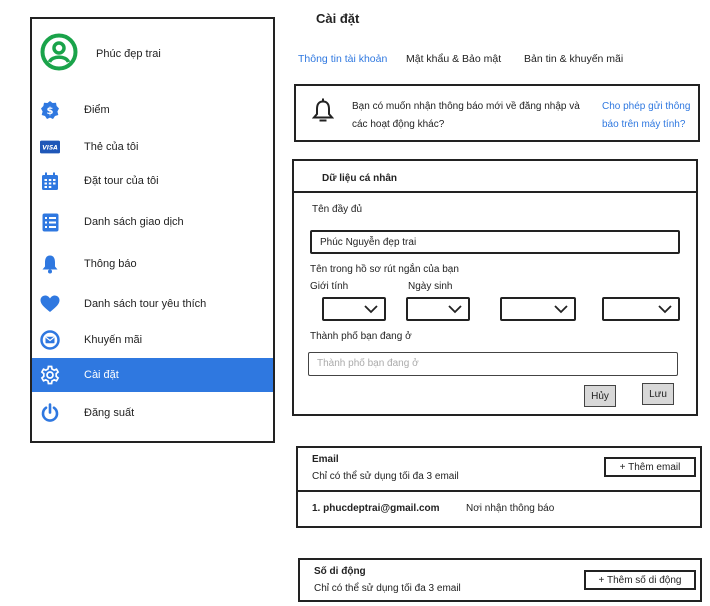  Describe the element at coordinates (145, 304) in the screenshot. I see `sidebar-item-label: Danh sách tour yêu thích` at that location.